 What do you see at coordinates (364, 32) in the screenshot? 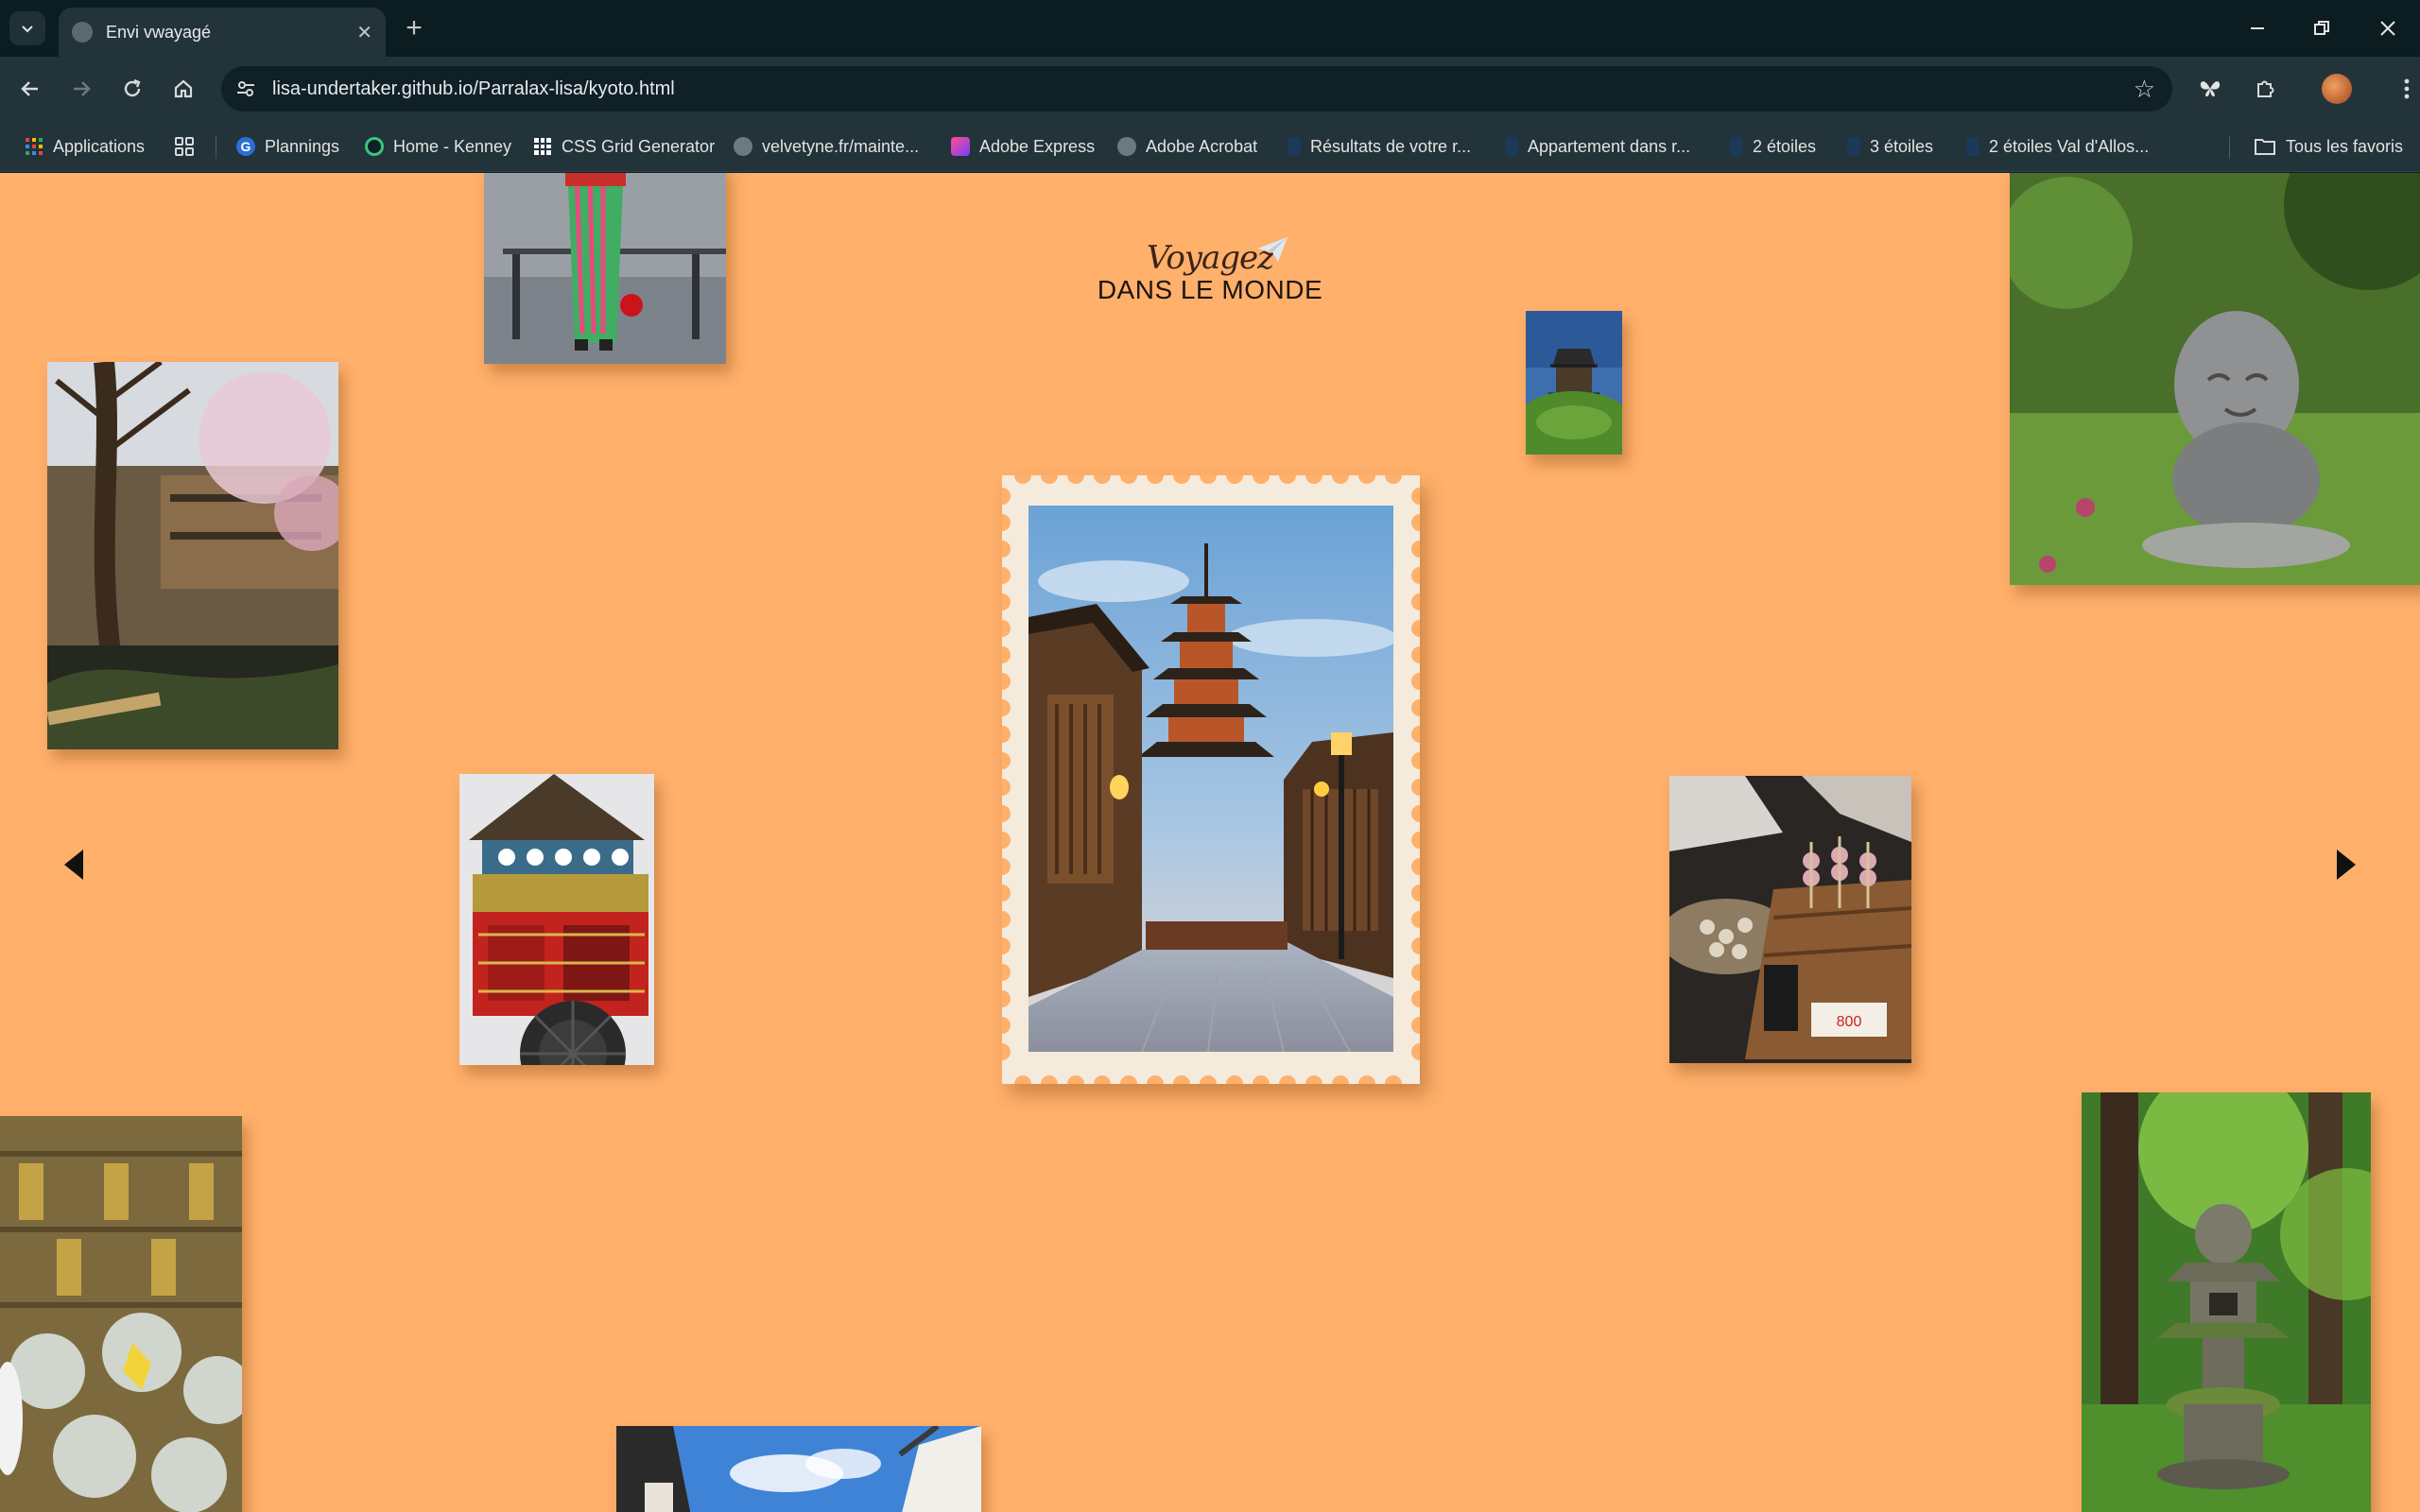
I see `close-tab-icon: ✕` at bounding box center [364, 32].